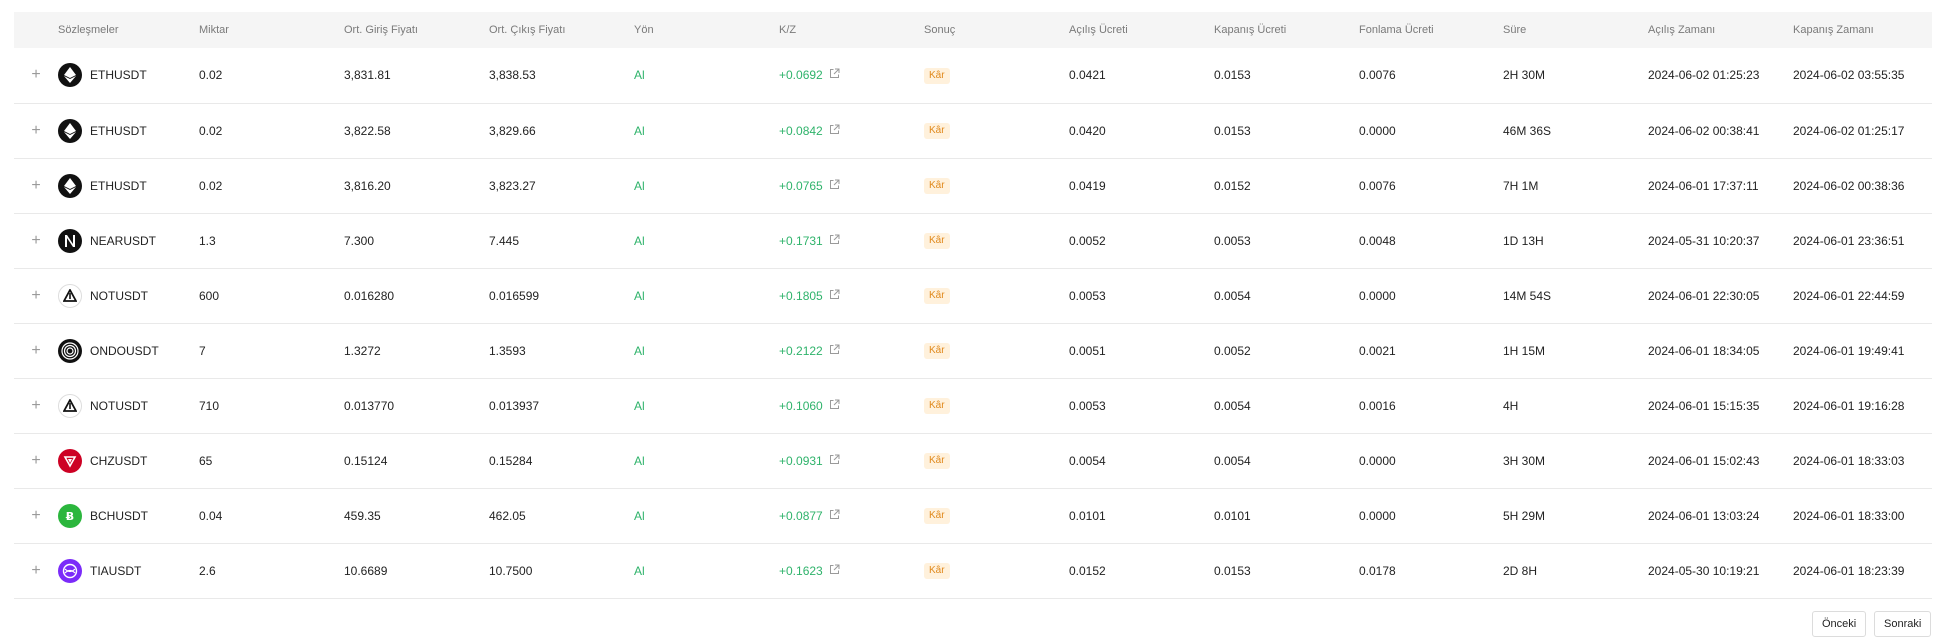 Image resolution: width=1945 pixels, height=642 pixels. Describe the element at coordinates (851, 295) in the screenshot. I see `pnl-cell: +0.1805` at that location.